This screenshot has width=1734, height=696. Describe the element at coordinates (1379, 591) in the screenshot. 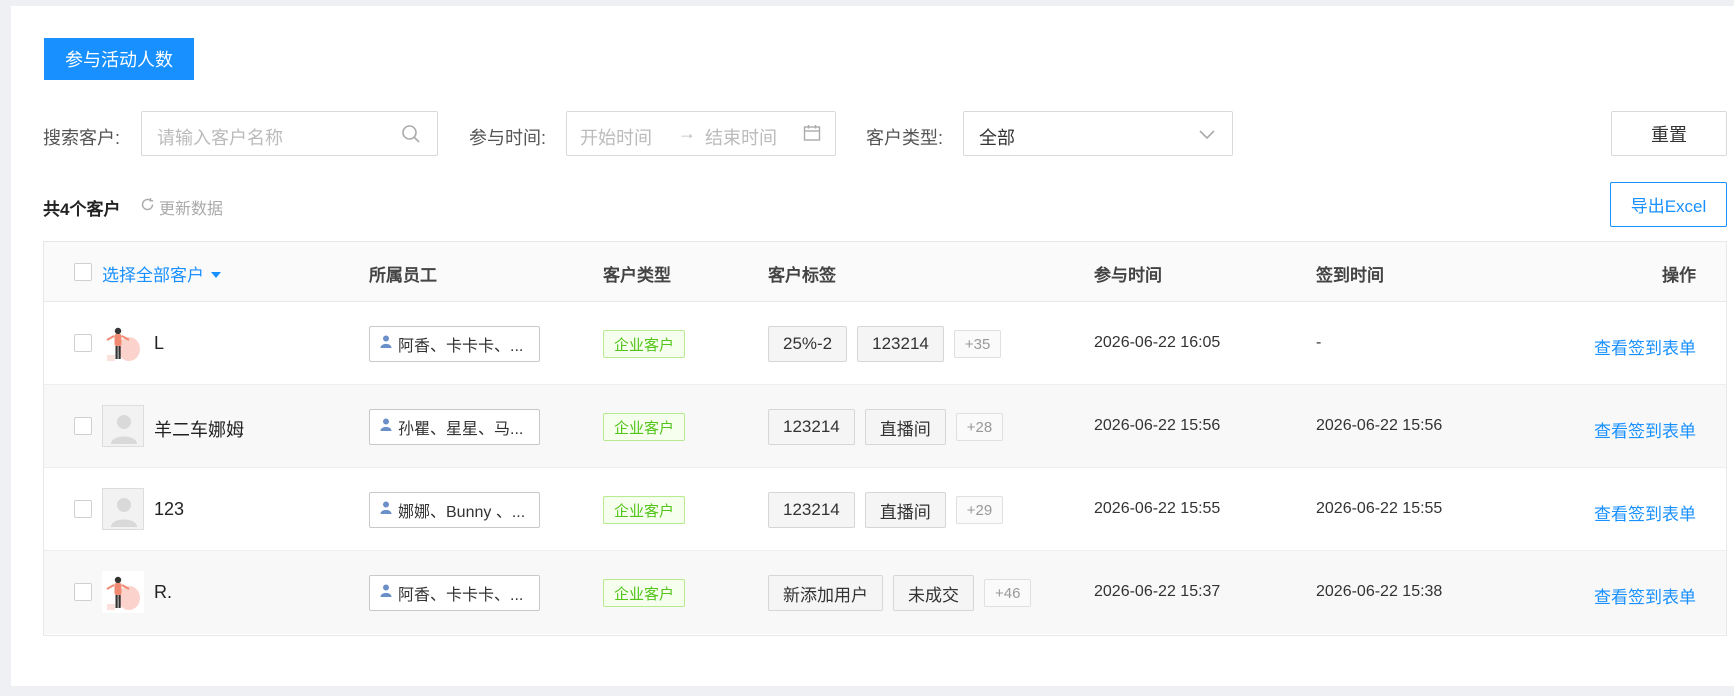

I see `sign-time: 2026-06-22 15:38` at that location.